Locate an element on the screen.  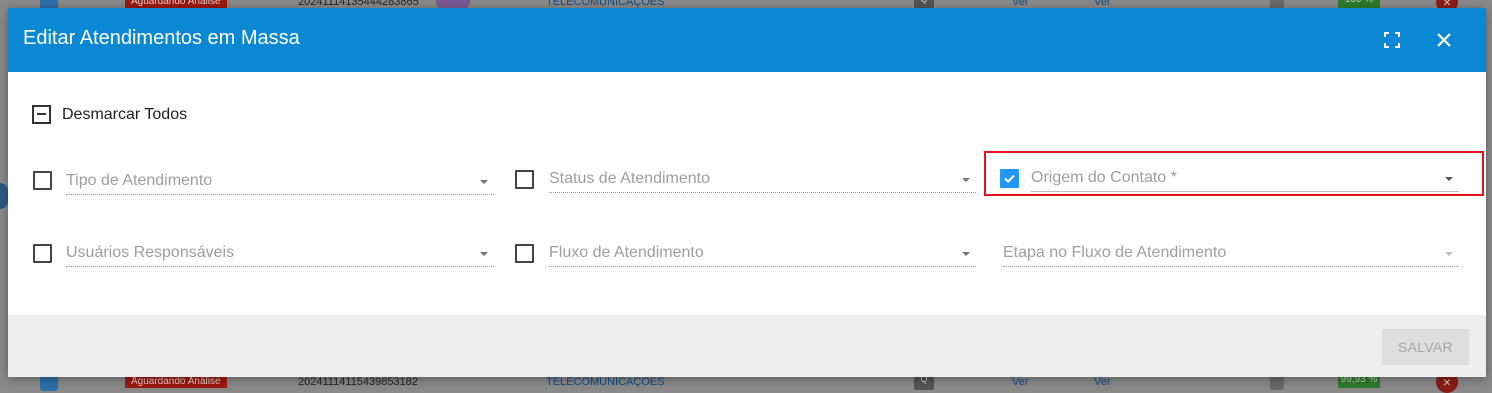
usuarios-responsaveis-checkbox is located at coordinates (42, 253).